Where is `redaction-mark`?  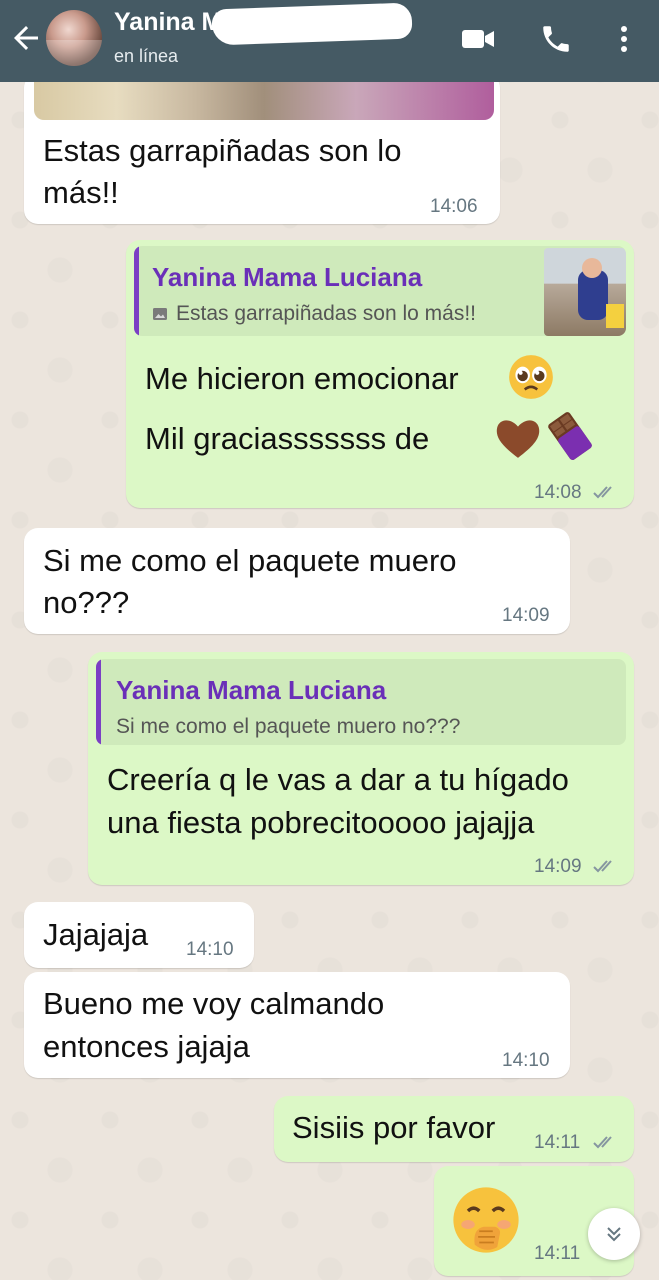 redaction-mark is located at coordinates (312, 24).